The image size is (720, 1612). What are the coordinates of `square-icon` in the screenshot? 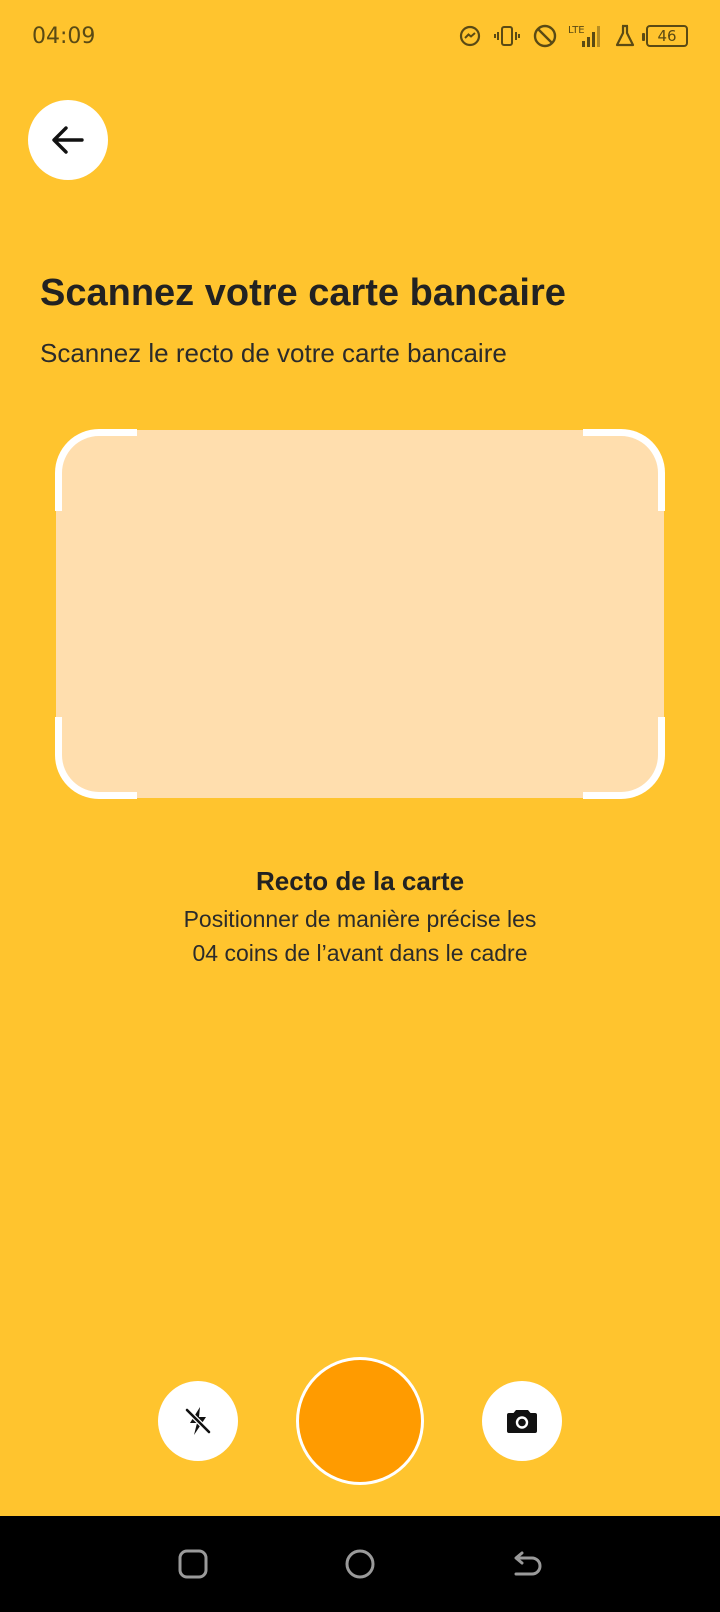 It's located at (193, 1564).